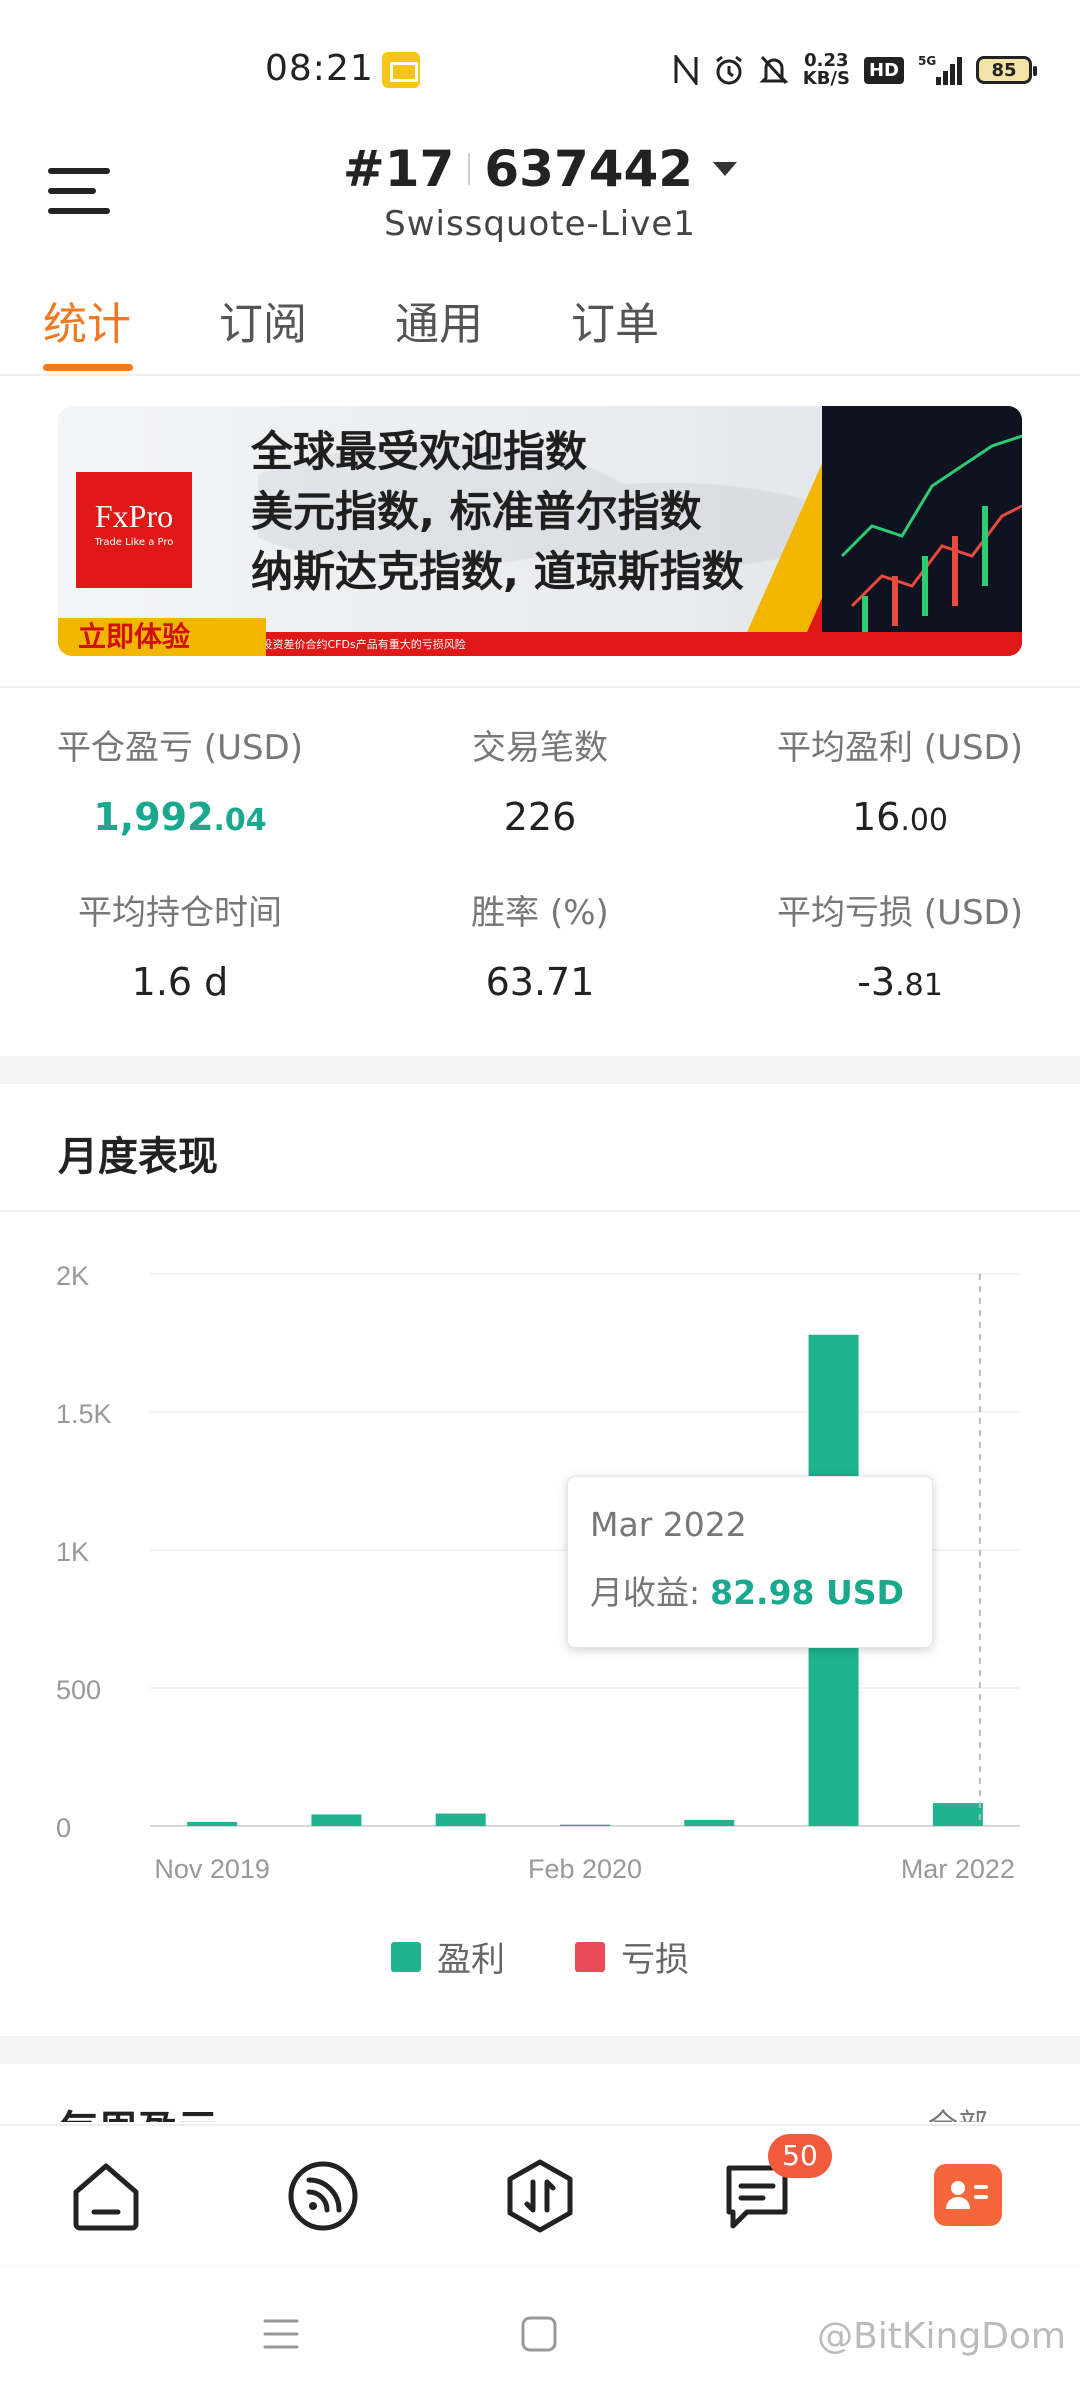 This screenshot has width=1080, height=2400. What do you see at coordinates (585, 1869) in the screenshot?
I see `x-tick-label: Feb 2020` at bounding box center [585, 1869].